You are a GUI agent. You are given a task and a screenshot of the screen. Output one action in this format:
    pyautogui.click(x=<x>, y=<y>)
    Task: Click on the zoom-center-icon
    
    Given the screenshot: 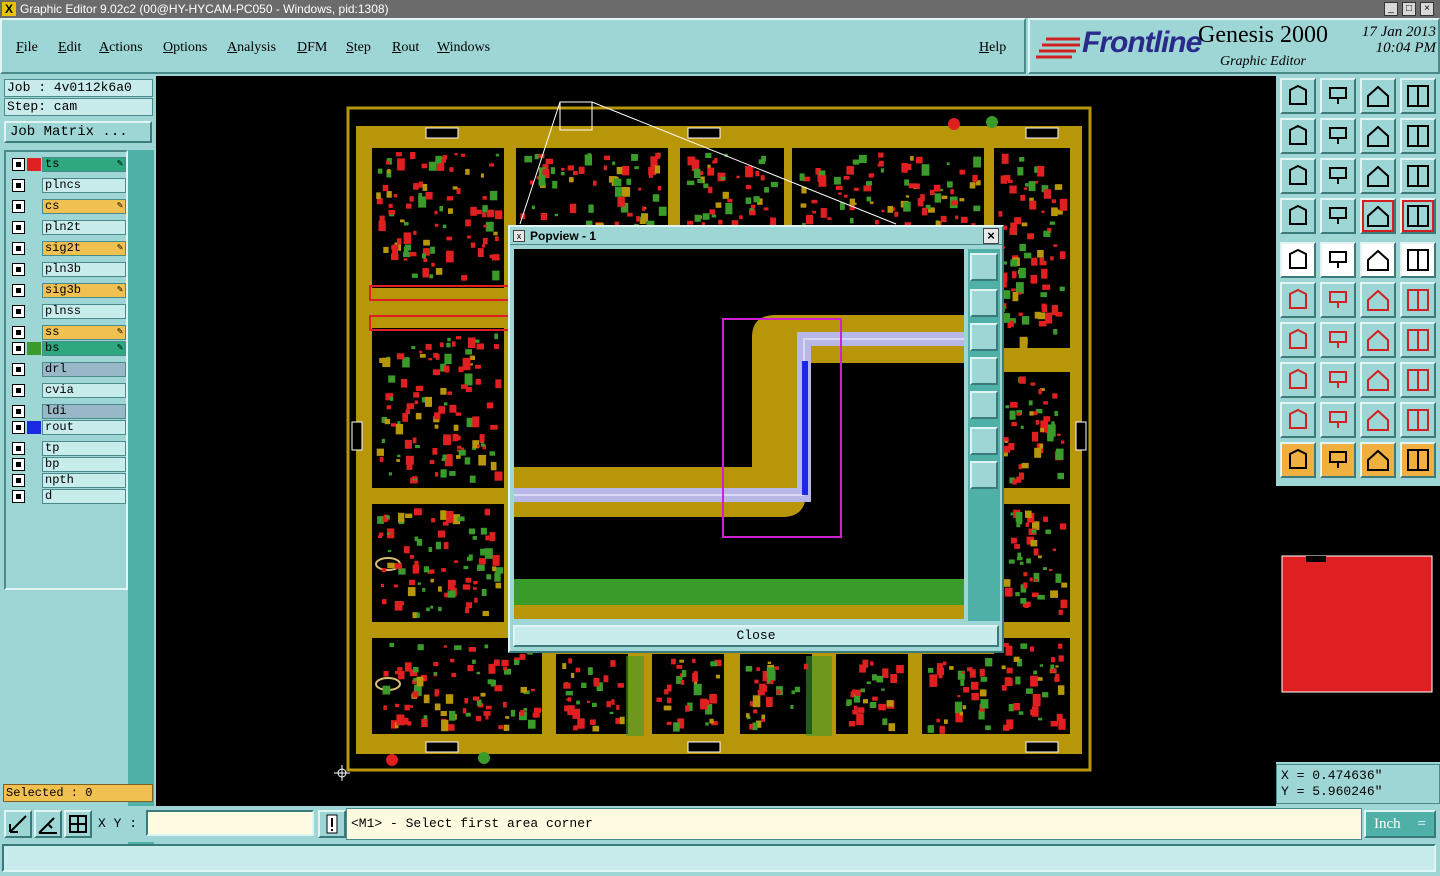 What is the action you would take?
    pyautogui.click(x=1338, y=176)
    